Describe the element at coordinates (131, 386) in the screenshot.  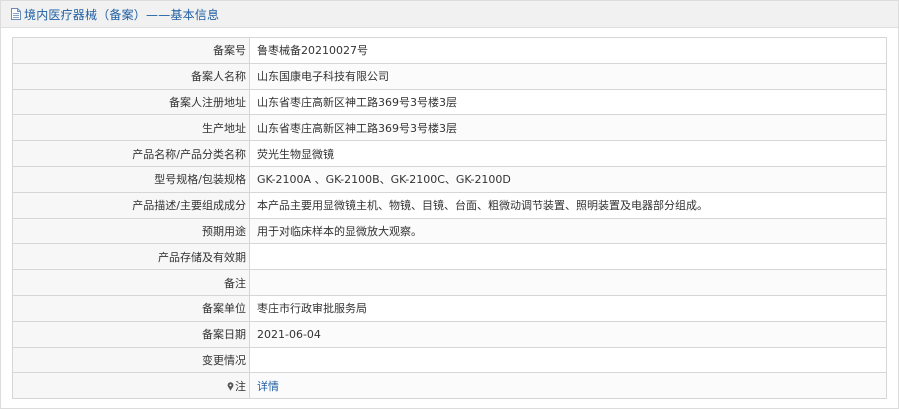
I see `note-label: 注` at that location.